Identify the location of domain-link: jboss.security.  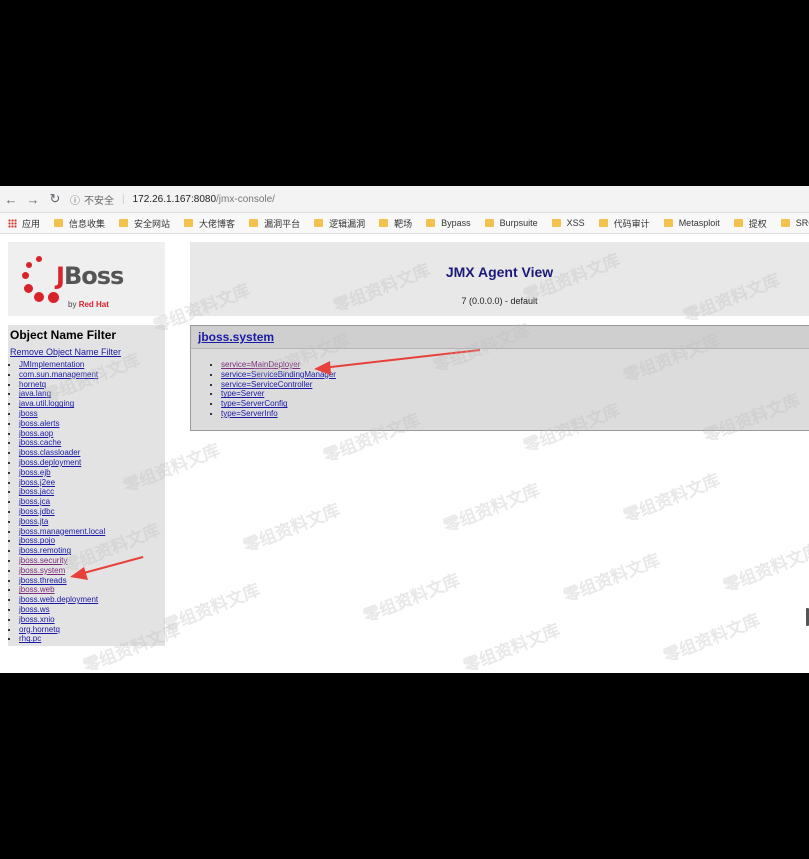
(43, 560).